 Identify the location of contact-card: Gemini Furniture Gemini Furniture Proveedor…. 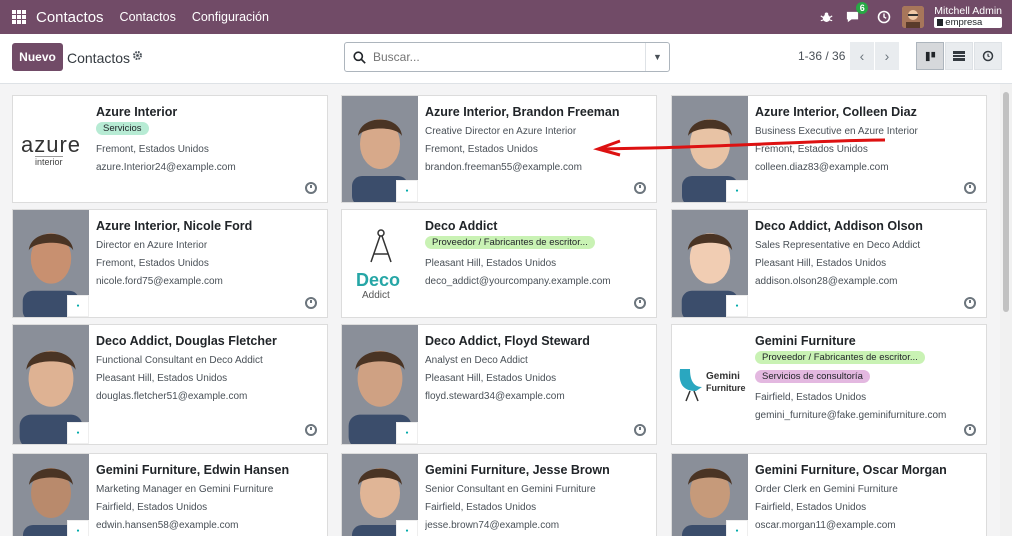
(829, 384).